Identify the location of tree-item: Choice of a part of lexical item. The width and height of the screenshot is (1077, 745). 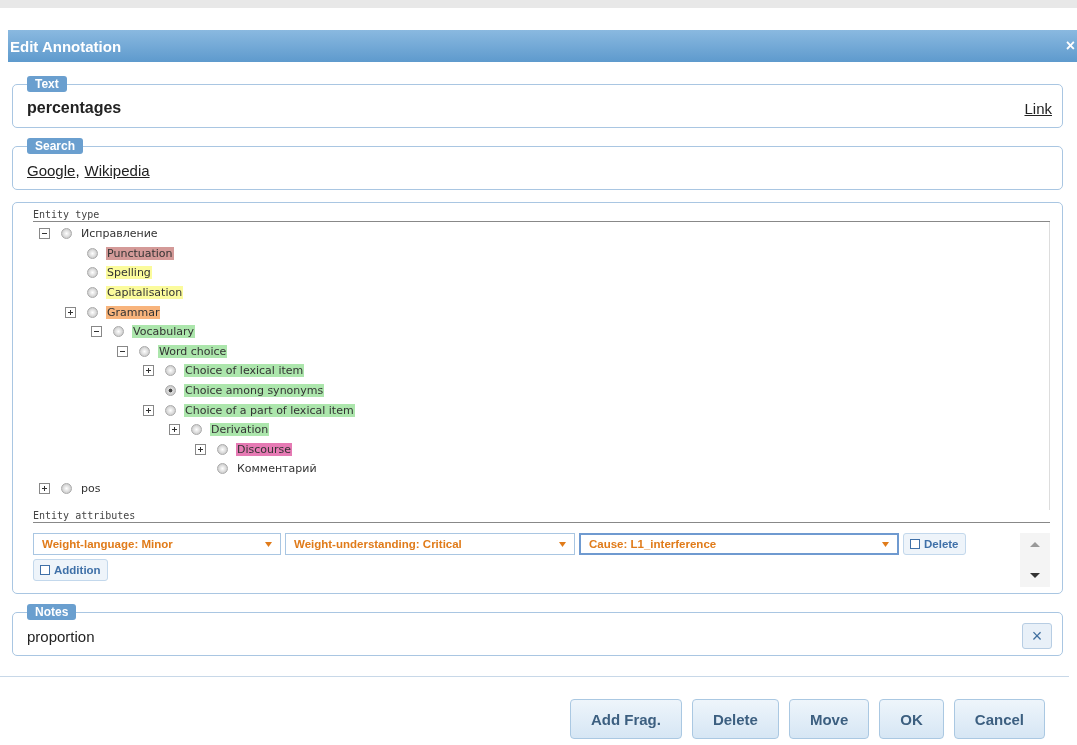
(269, 410).